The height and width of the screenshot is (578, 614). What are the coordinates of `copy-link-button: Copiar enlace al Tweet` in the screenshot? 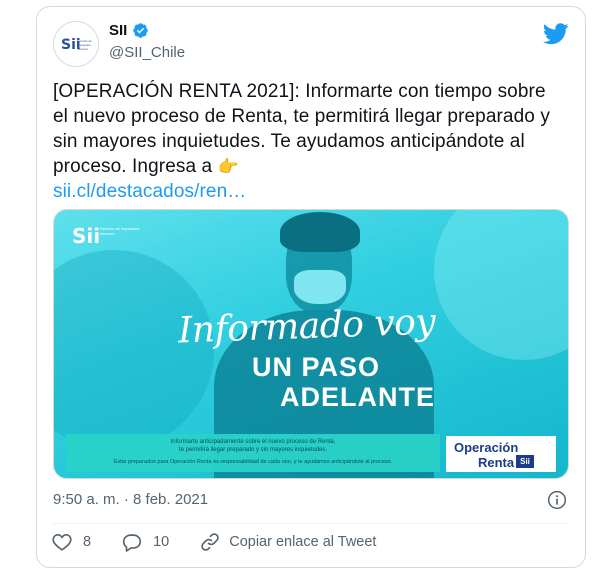 It's located at (287, 542).